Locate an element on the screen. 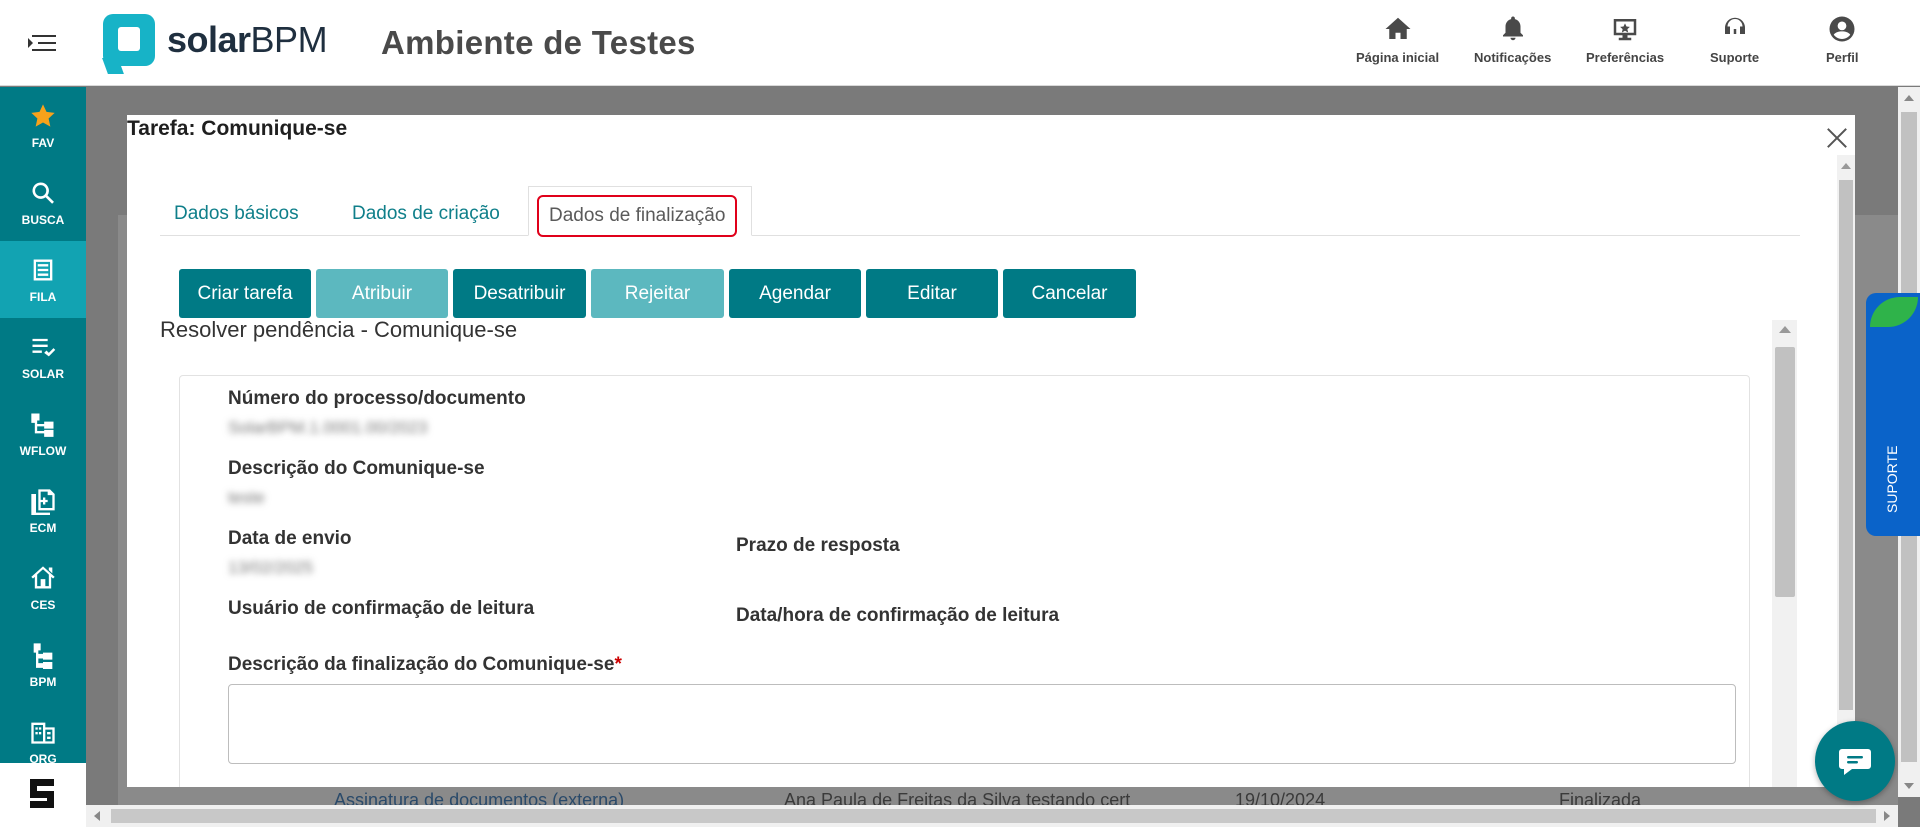 This screenshot has height=827, width=1920. send-date-label: Data de envio is located at coordinates (290, 538).